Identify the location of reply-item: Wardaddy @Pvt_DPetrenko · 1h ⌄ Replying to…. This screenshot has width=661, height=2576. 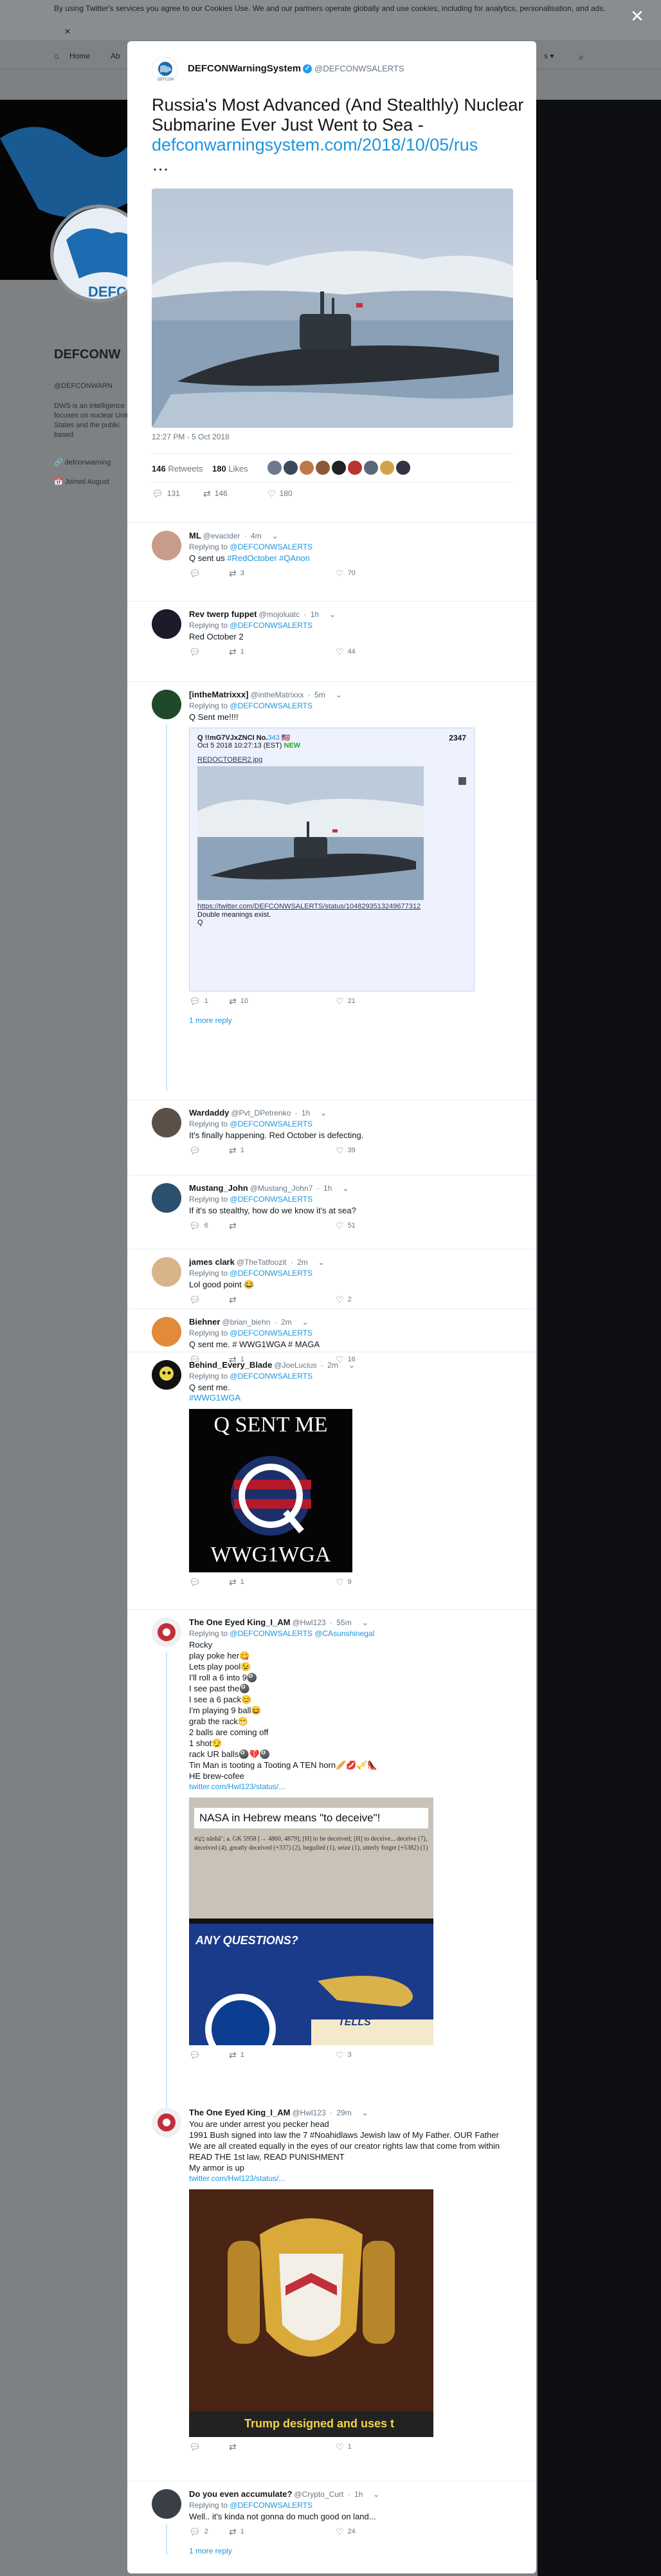
(332, 1136).